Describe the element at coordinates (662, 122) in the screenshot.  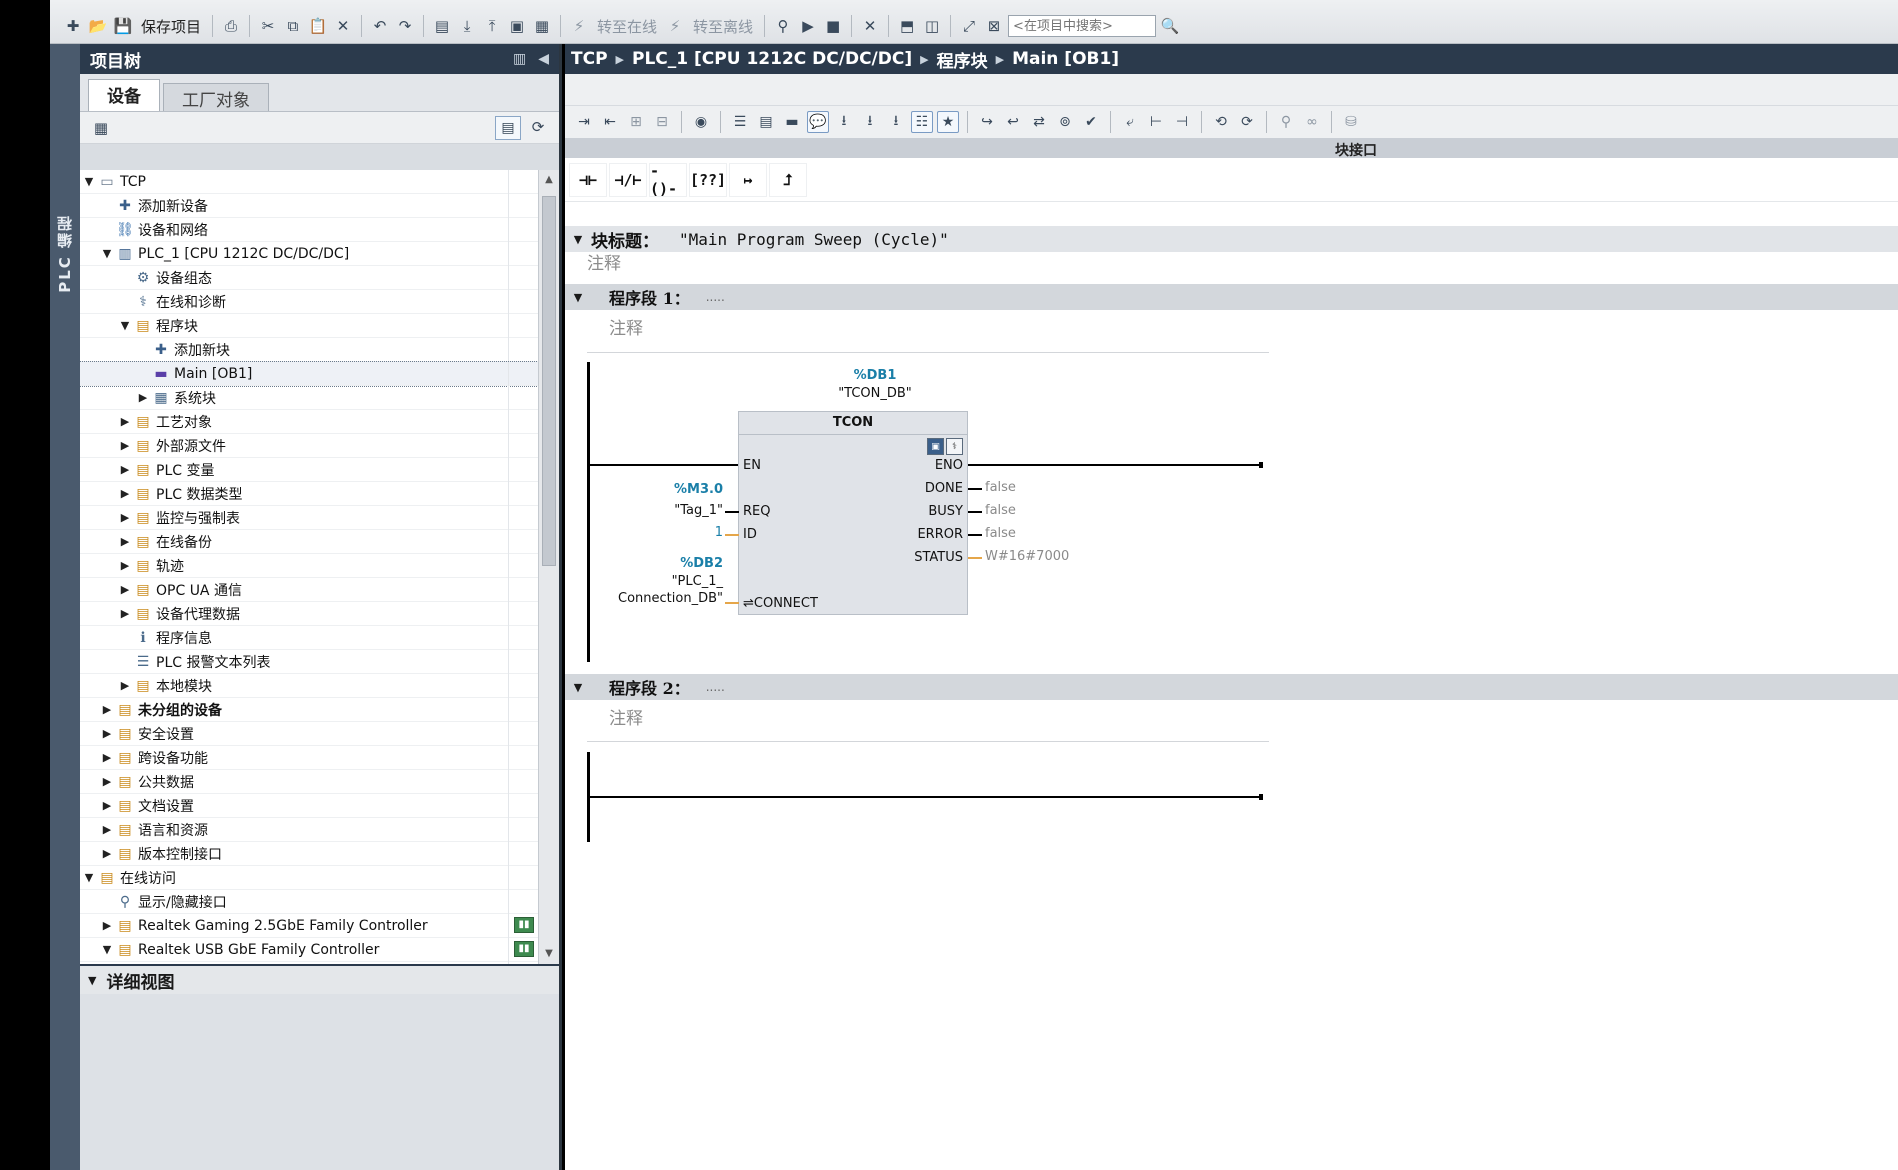
I see `tool-4-icon: ⊟` at that location.